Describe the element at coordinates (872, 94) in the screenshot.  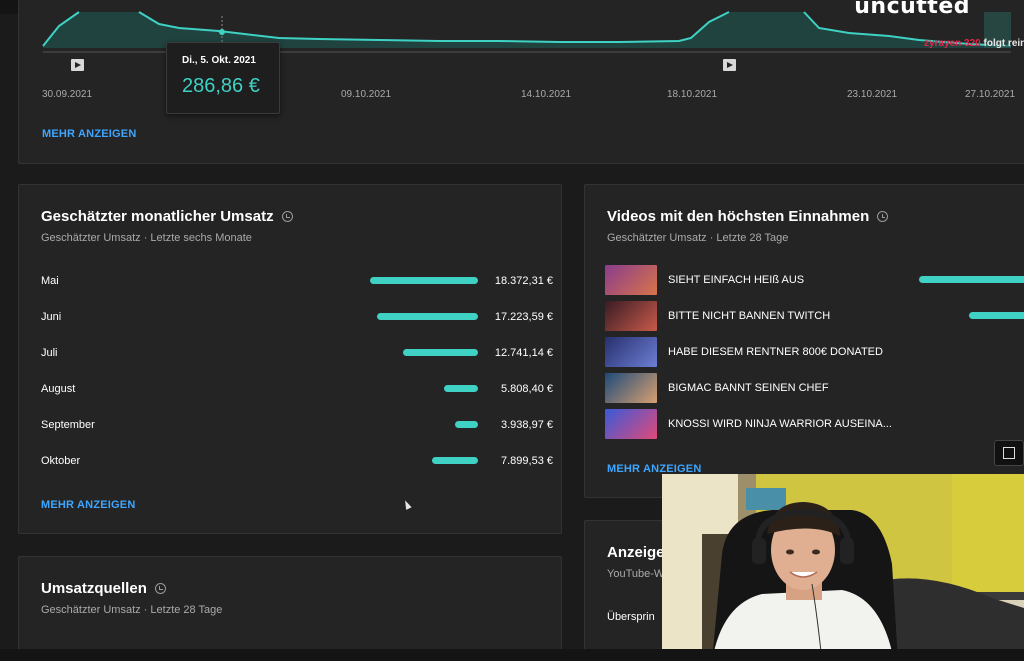
I see `x-tick-label: 23.10.2021` at that location.